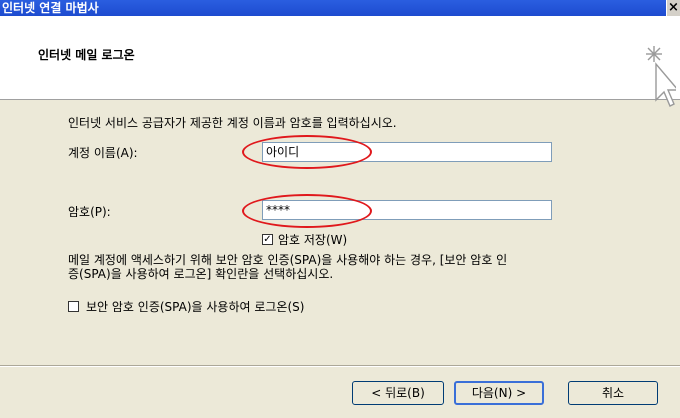 The image size is (680, 418). I want to click on password-field: ****, so click(407, 210).